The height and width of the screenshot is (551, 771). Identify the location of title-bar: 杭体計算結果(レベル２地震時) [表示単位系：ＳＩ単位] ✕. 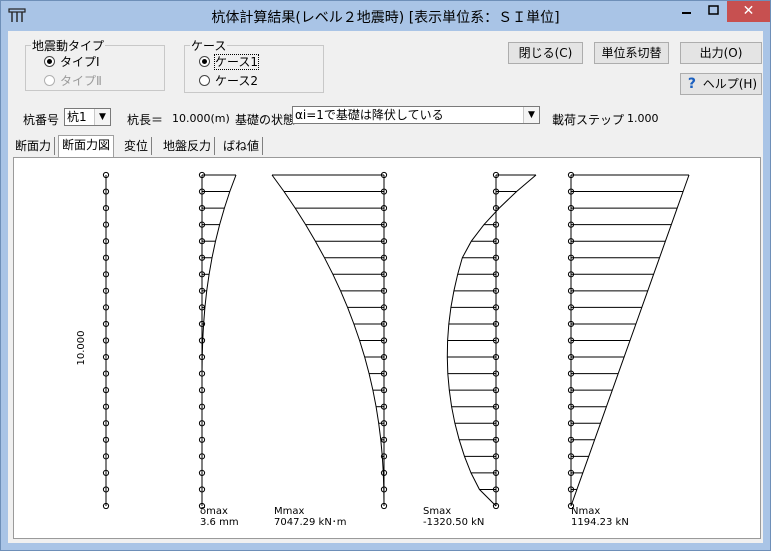
(385, 16).